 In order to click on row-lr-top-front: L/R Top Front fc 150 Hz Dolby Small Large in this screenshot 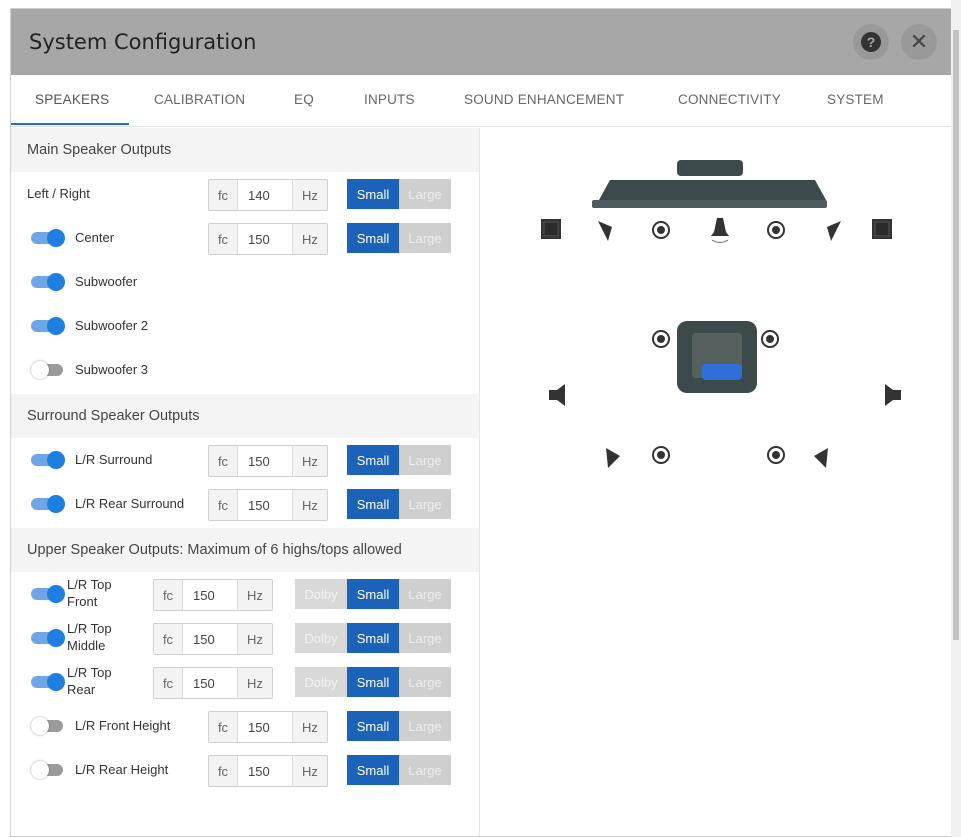, I will do `click(245, 594)`.